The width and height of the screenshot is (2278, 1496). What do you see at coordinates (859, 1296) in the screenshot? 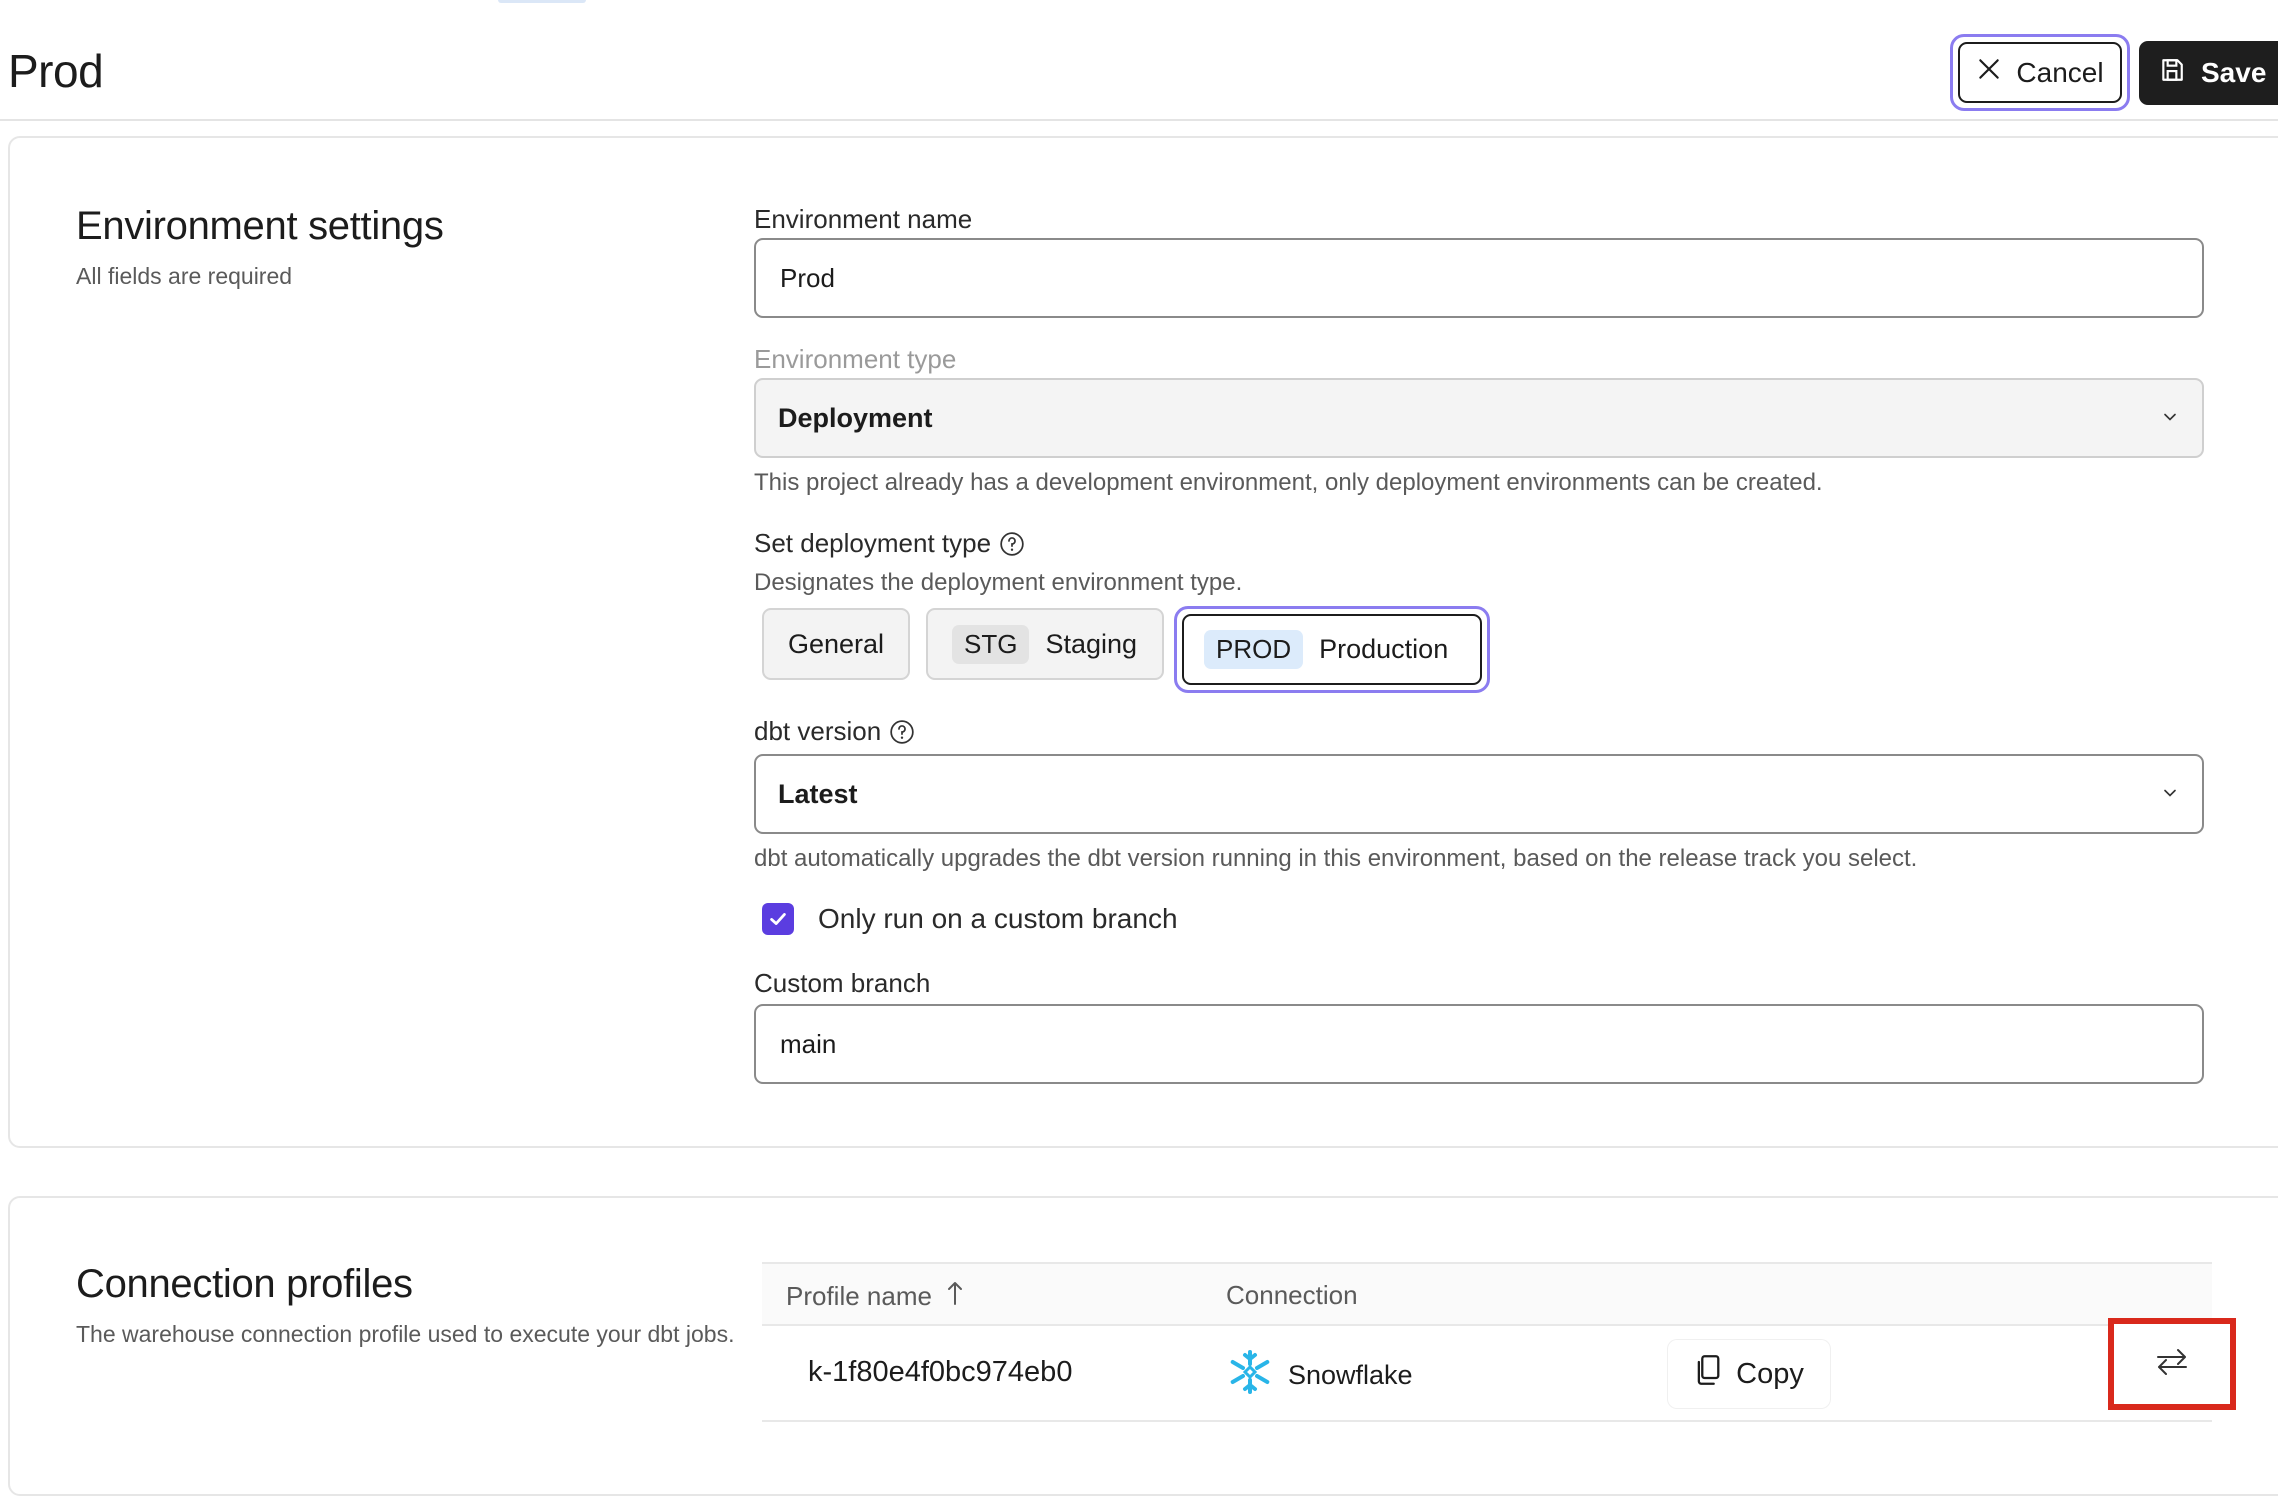
I see `column-header-profile-name-label: Profile name` at bounding box center [859, 1296].